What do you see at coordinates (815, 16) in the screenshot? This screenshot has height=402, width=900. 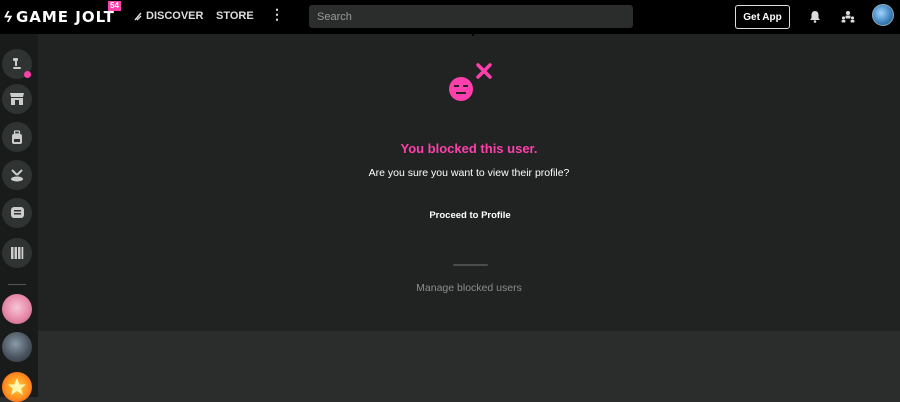 I see `bell-icon` at bounding box center [815, 16].